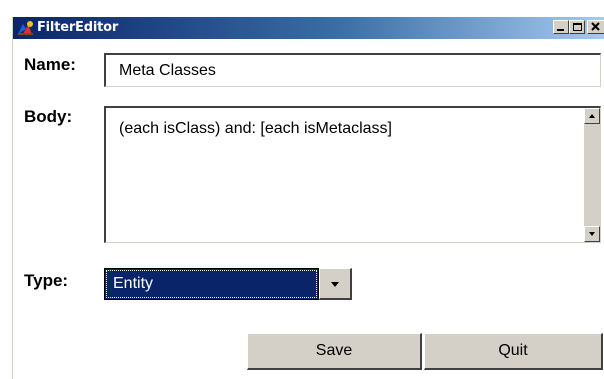 This screenshot has width=604, height=379. What do you see at coordinates (46, 280) in the screenshot?
I see `type-label: Type:` at bounding box center [46, 280].